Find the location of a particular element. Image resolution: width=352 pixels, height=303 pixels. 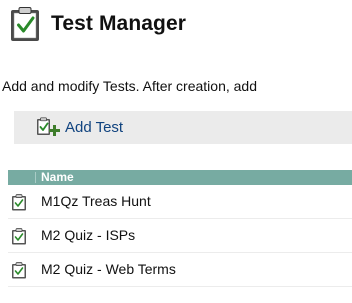

page-header: Test Manager is located at coordinates (97, 24).